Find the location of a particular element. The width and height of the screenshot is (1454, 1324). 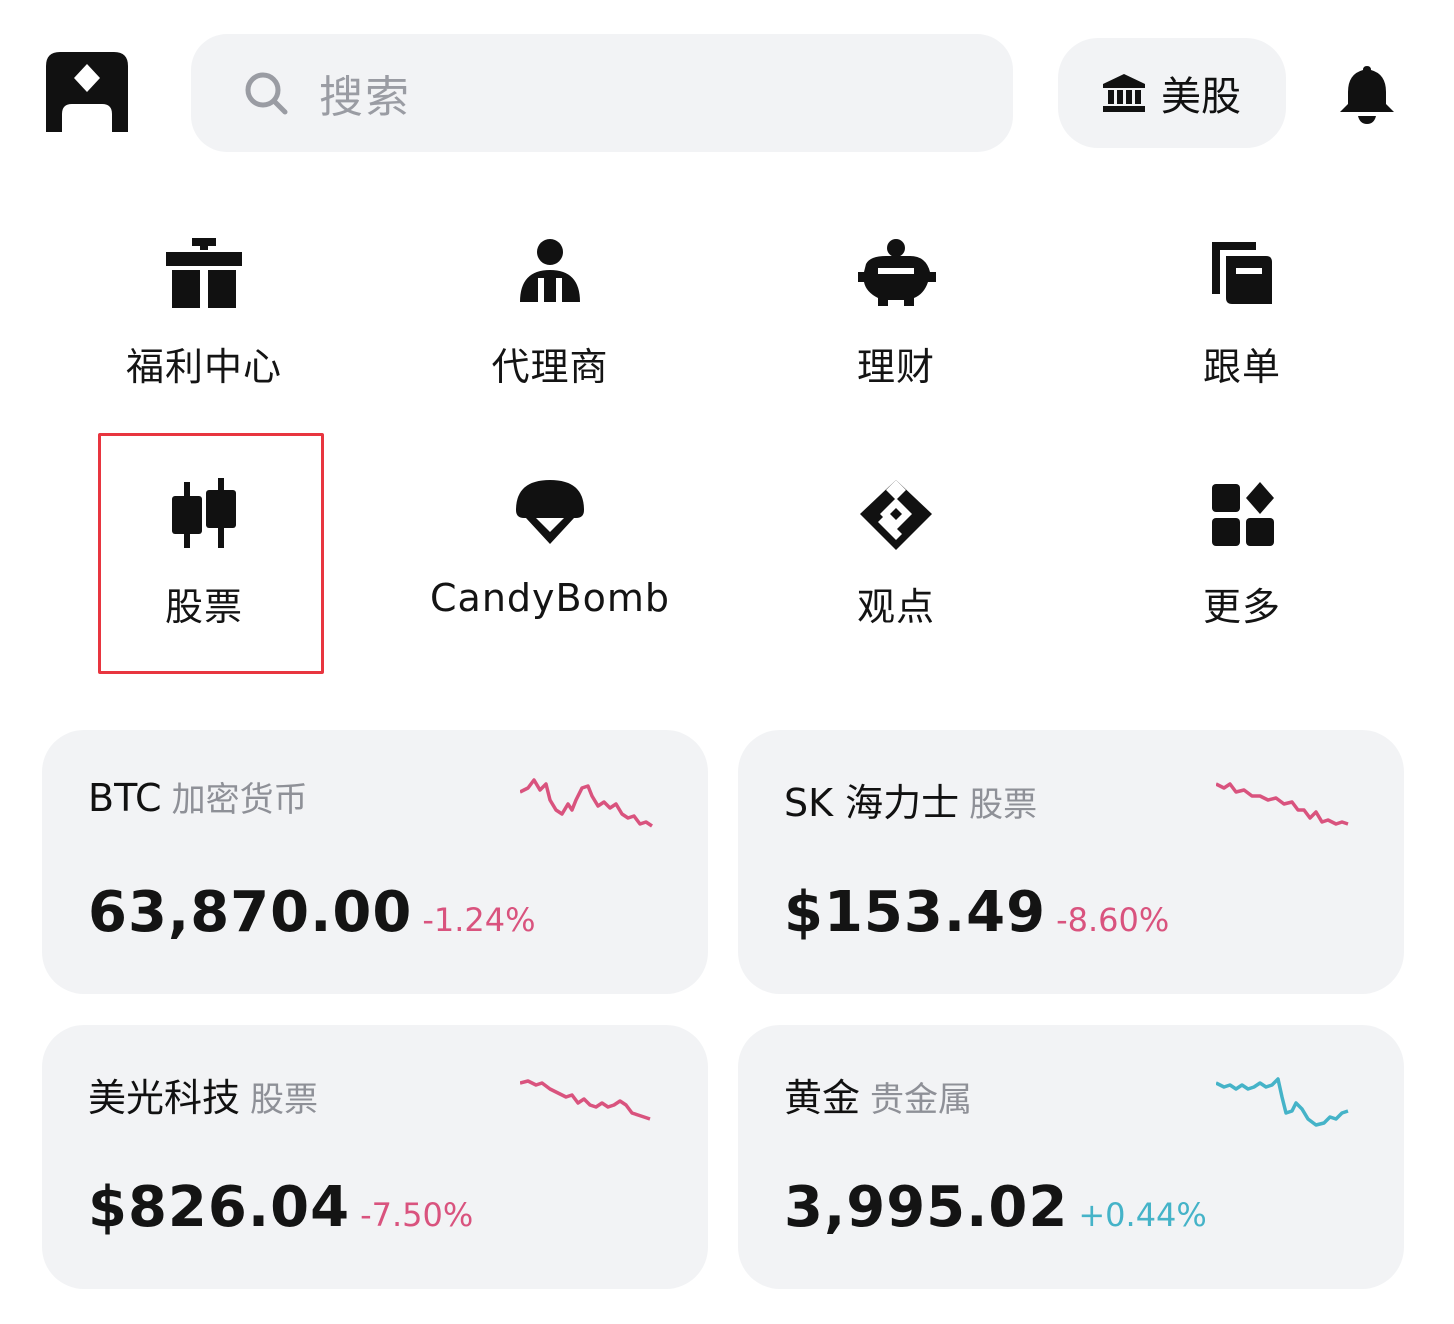

parachute-icon is located at coordinates (550, 512).